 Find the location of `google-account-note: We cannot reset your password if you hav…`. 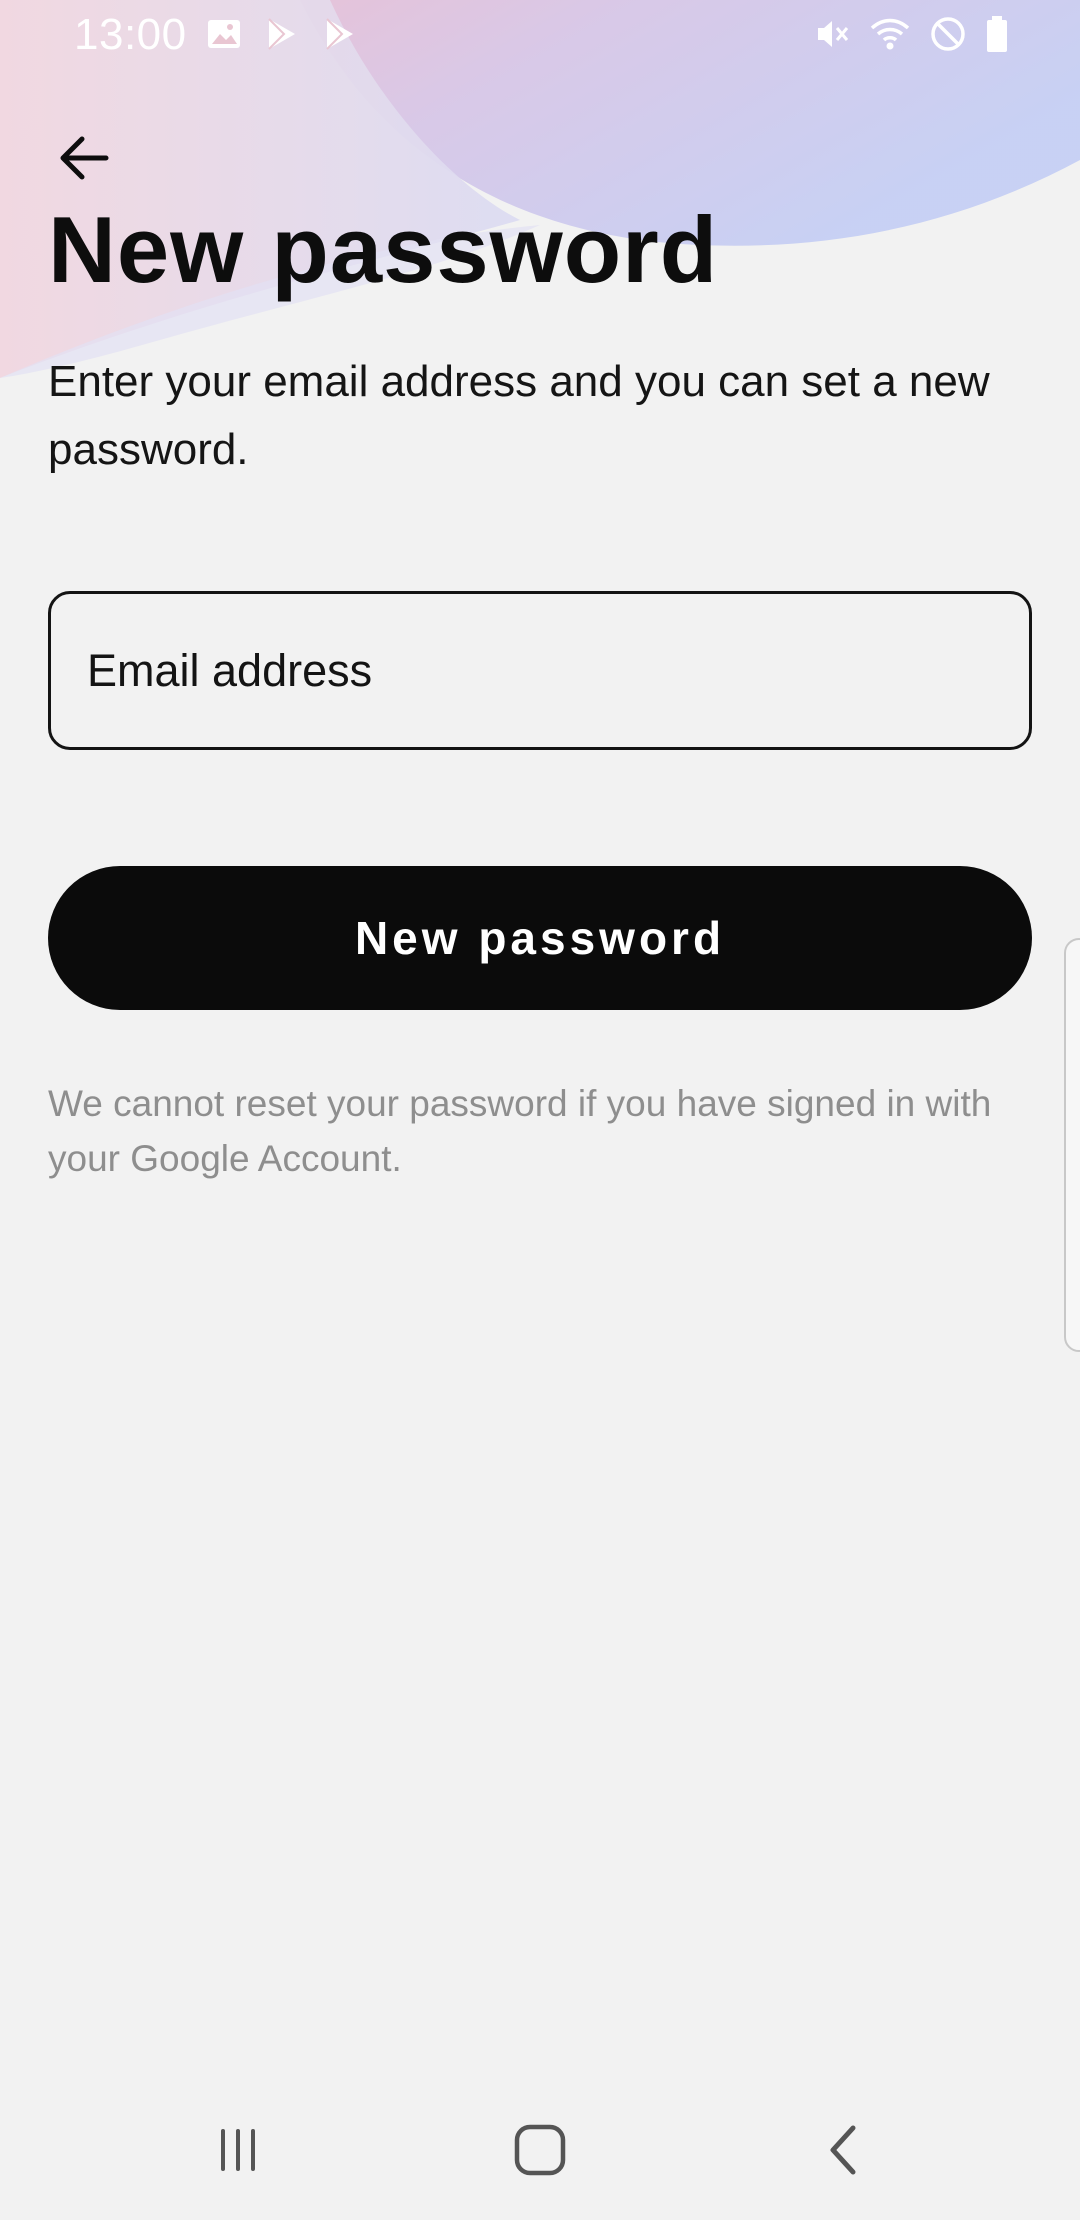

google-account-note: We cannot reset your password if you hav… is located at coordinates (520, 1131).